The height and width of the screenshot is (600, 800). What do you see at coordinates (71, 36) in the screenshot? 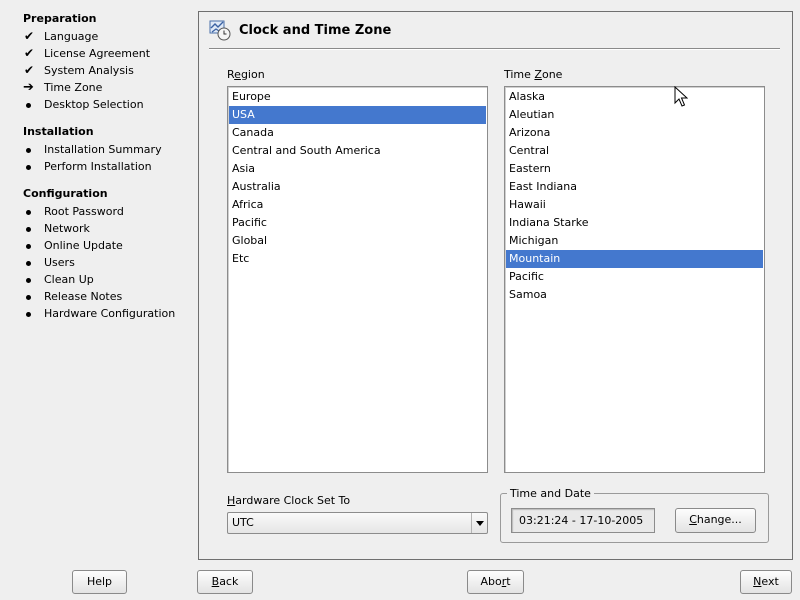
I see `step-label: Language` at bounding box center [71, 36].